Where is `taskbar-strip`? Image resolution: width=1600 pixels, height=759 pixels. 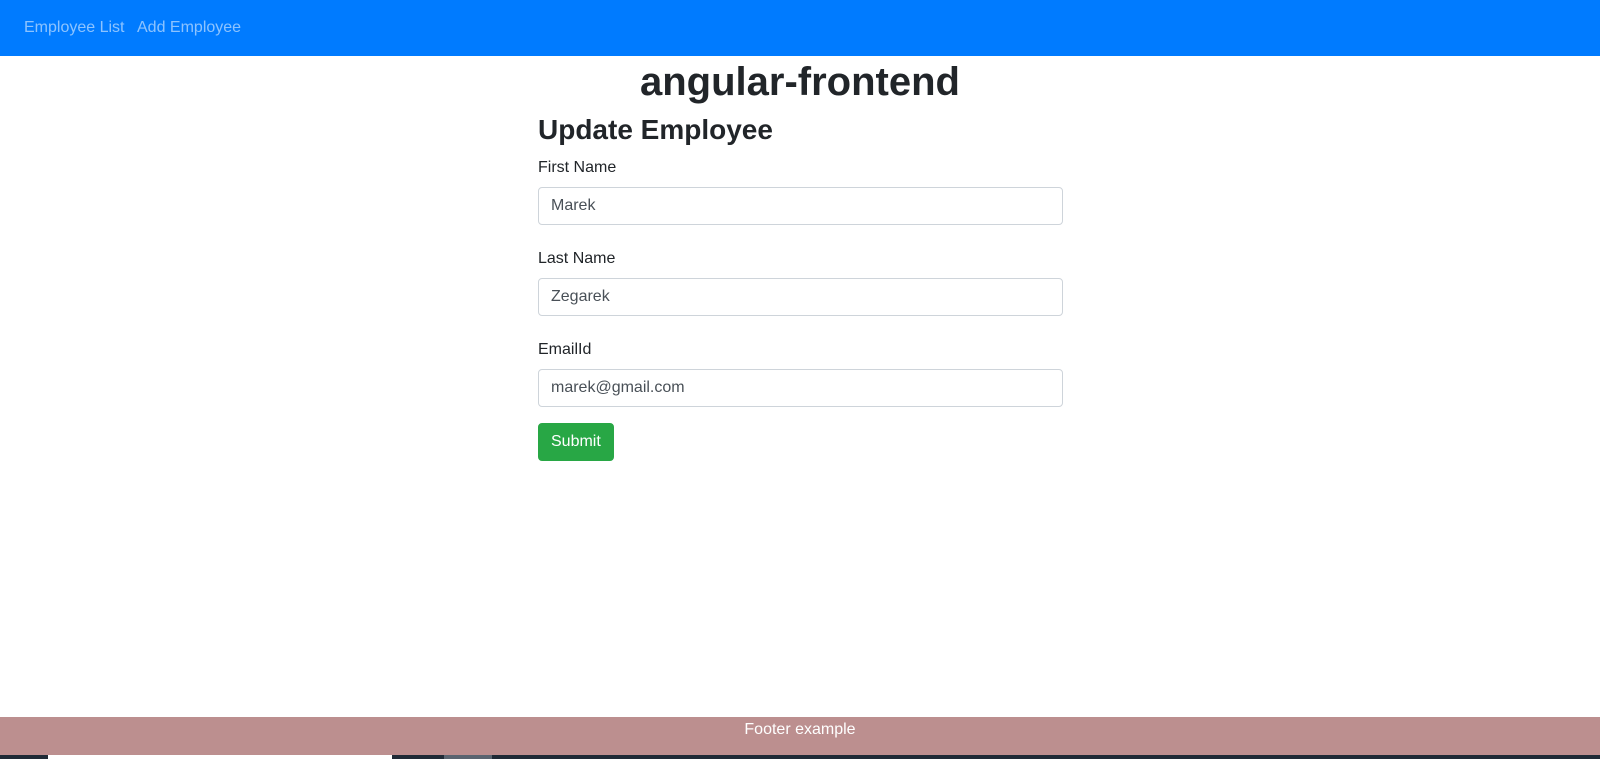
taskbar-strip is located at coordinates (800, 757).